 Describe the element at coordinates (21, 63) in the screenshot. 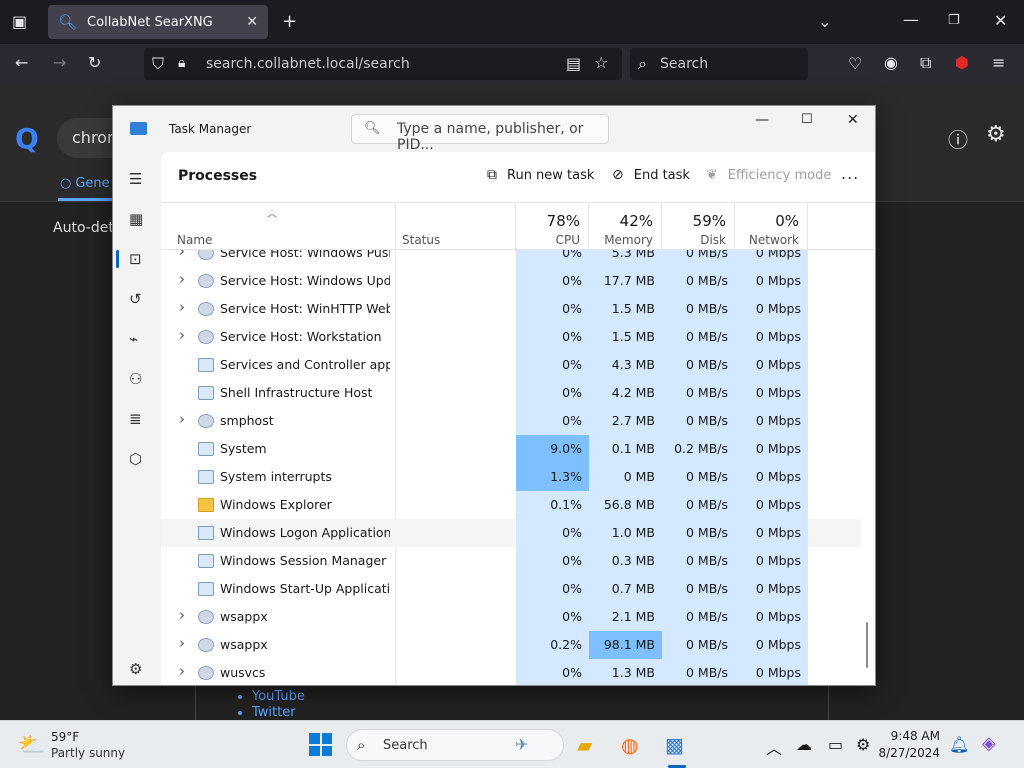

I see `back-icon: ←` at that location.